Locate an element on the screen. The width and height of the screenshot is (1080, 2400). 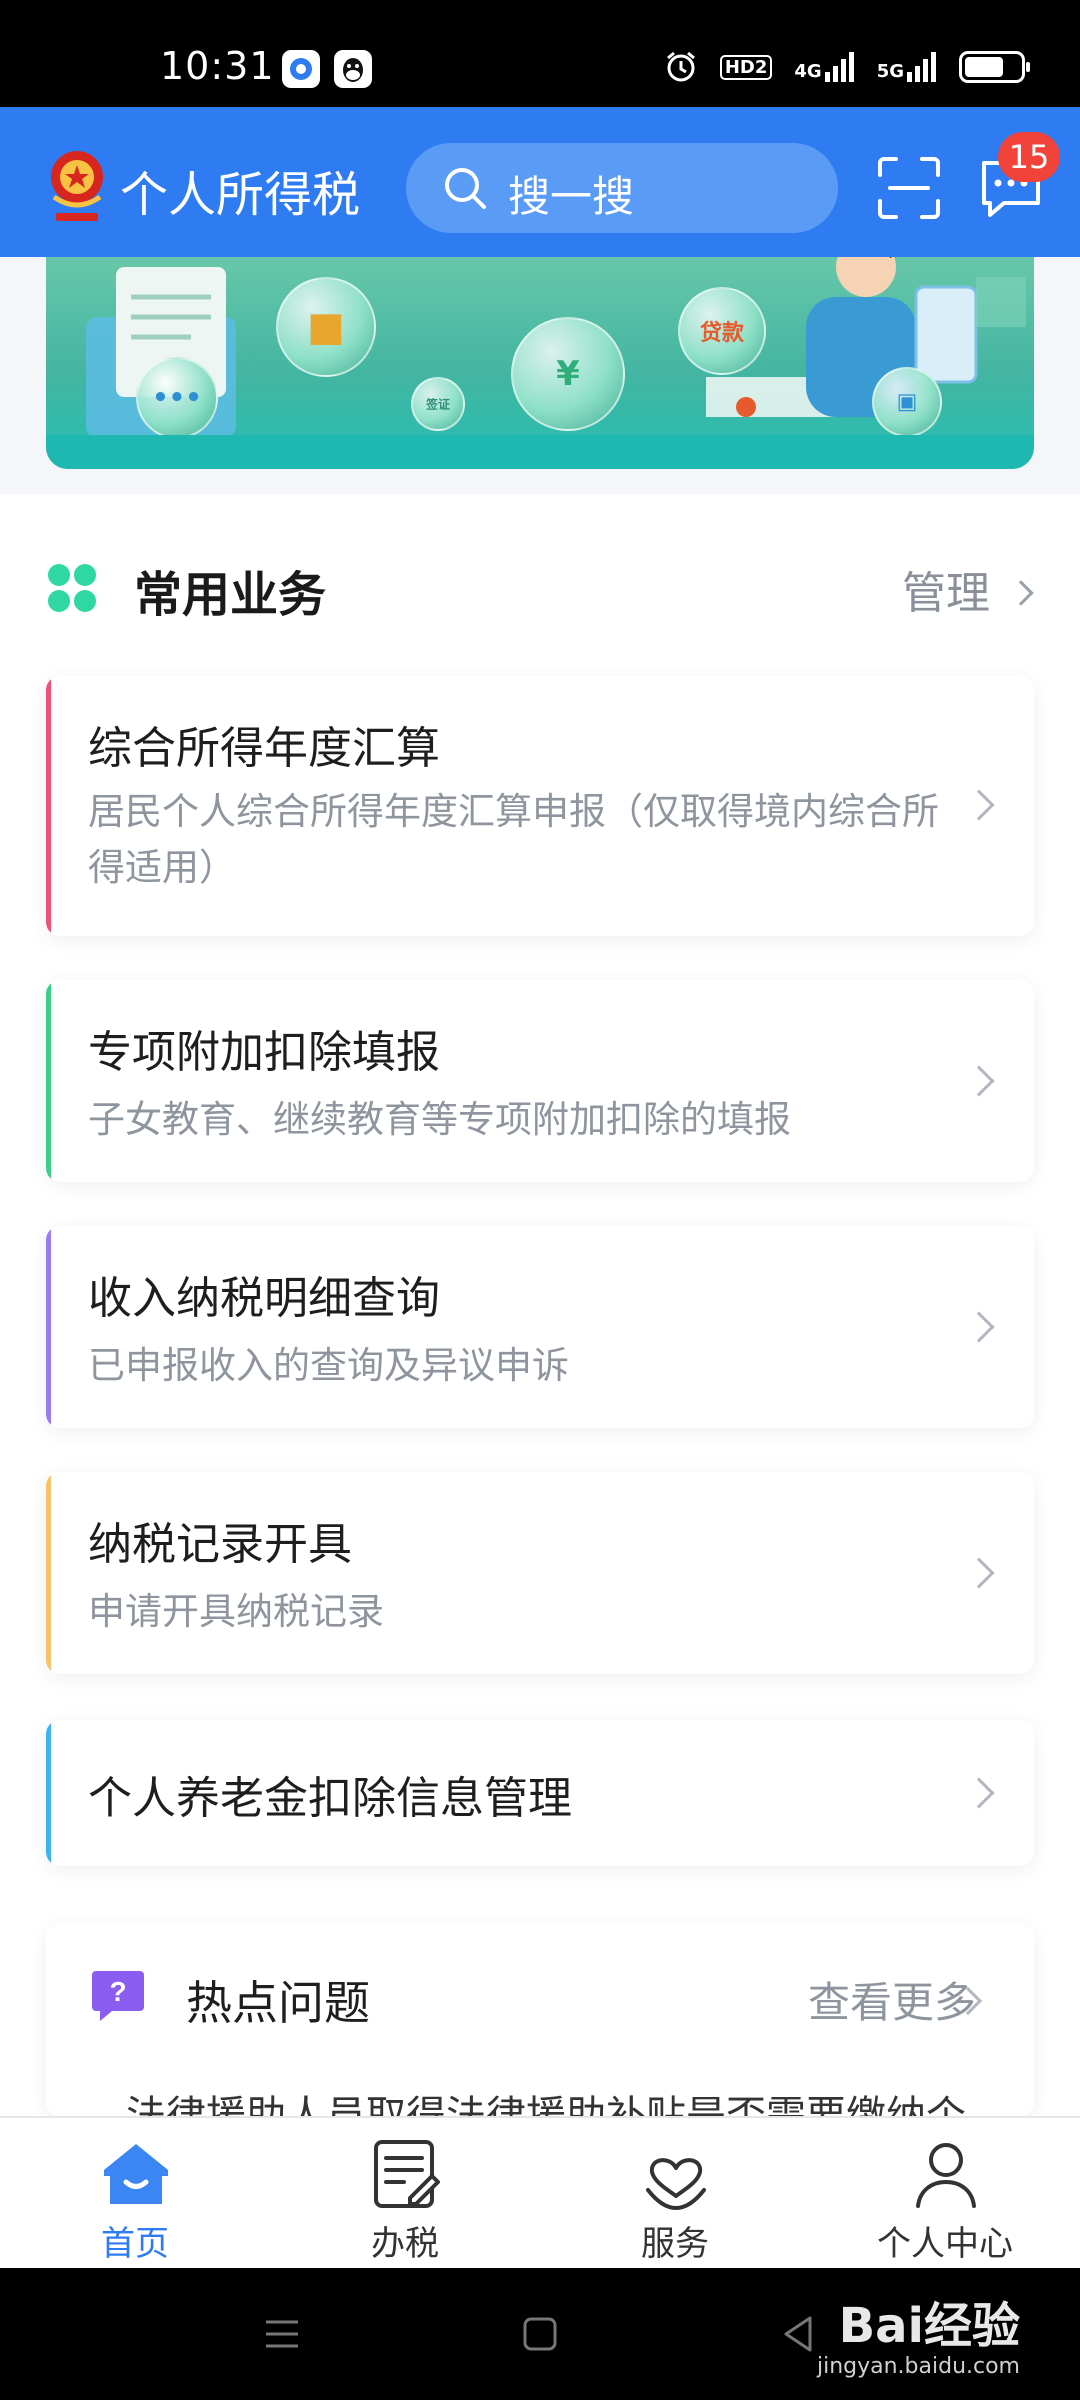
clover-icon is located at coordinates (72, 588).